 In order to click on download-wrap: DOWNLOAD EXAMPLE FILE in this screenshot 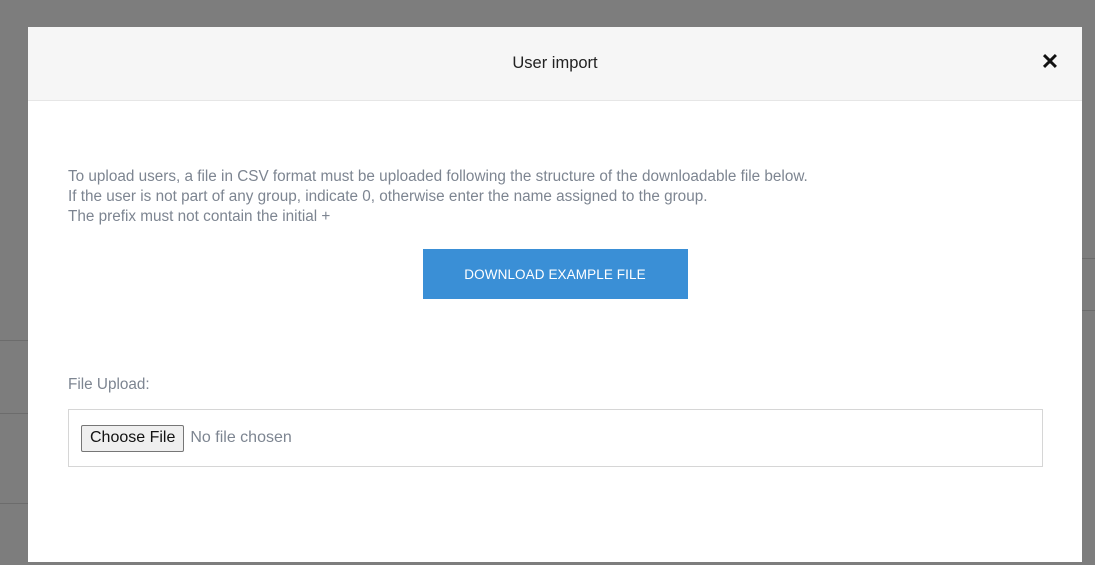, I will do `click(555, 274)`.